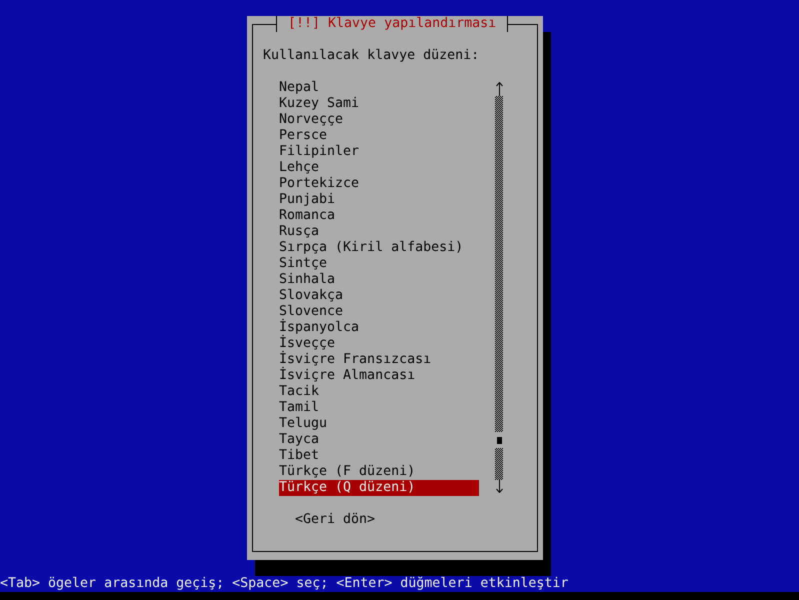 The height and width of the screenshot is (600, 799). What do you see at coordinates (379, 424) in the screenshot?
I see `list-item: Telugu` at bounding box center [379, 424].